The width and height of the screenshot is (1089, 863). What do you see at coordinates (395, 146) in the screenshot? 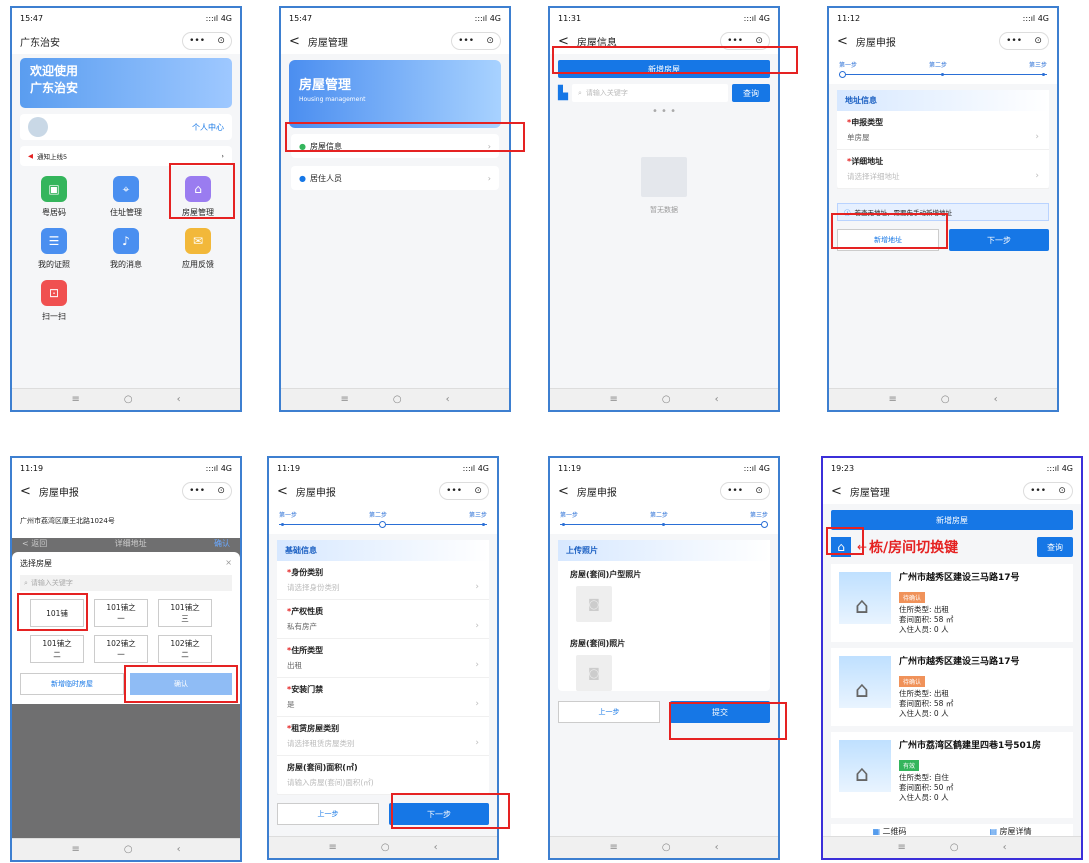
I see `menu-house-info: ● 房屋信息 ›` at bounding box center [395, 146].